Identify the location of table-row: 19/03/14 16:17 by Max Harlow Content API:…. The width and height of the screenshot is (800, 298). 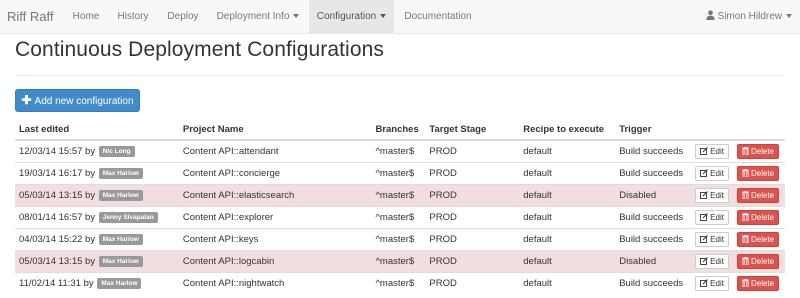
(400, 173).